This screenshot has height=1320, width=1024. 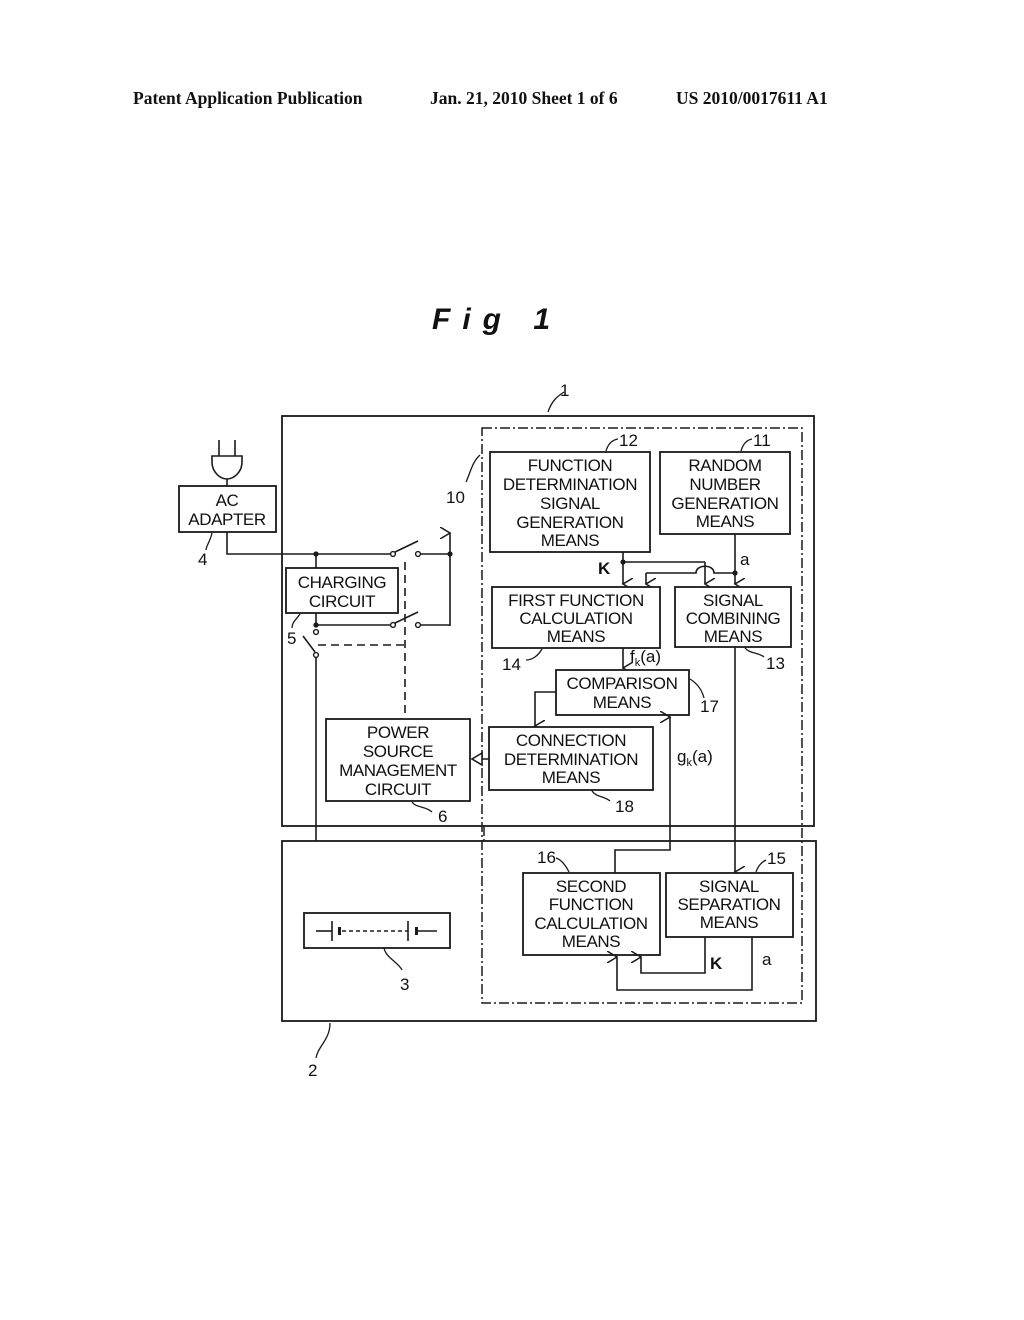 I want to click on signal-a-bottom: a, so click(x=767, y=959).